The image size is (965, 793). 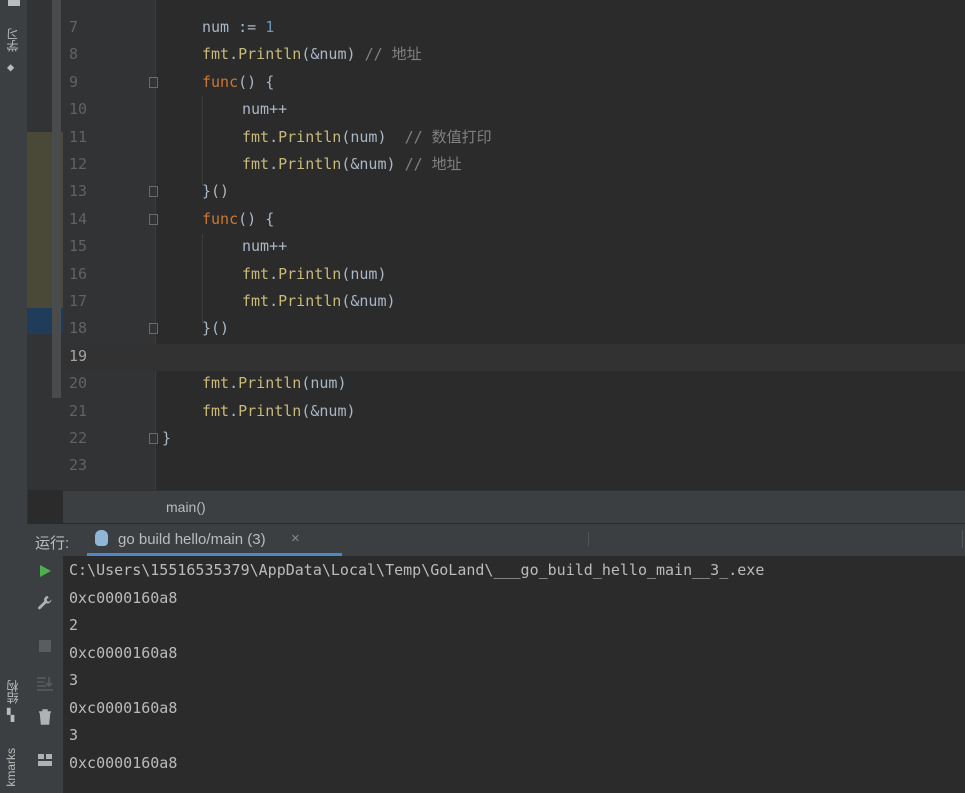 What do you see at coordinates (514, 328) in the screenshot?
I see `code-line: 18 }()` at bounding box center [514, 328].